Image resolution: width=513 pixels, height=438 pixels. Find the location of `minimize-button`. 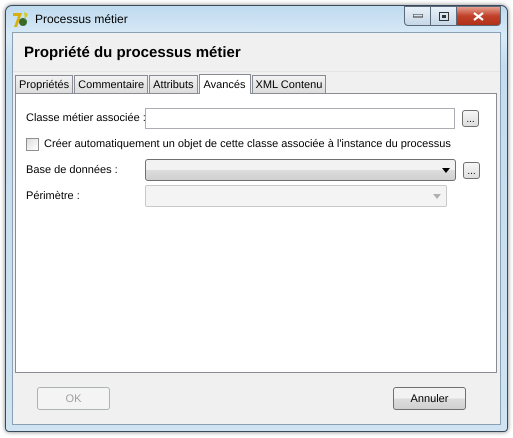

minimize-button is located at coordinates (417, 16).